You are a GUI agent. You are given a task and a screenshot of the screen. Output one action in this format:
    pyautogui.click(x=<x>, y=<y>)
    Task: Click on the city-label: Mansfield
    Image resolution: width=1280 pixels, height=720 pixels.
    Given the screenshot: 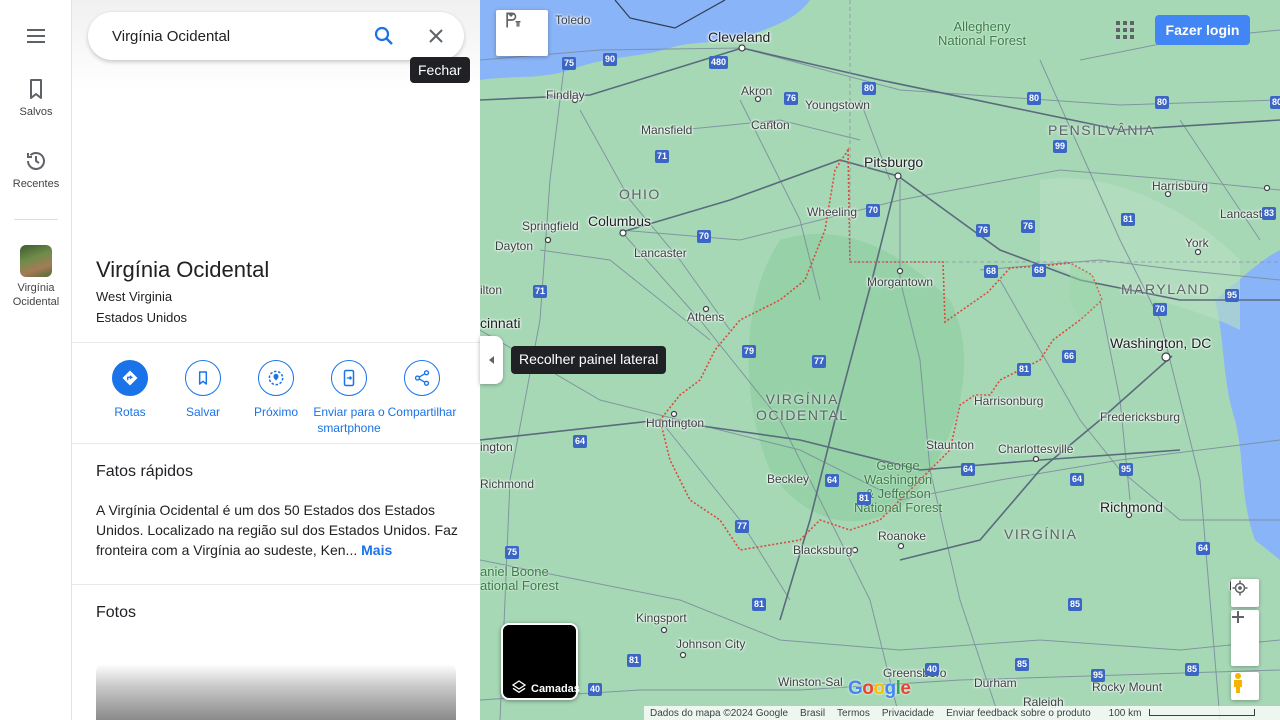 What is the action you would take?
    pyautogui.click(x=667, y=130)
    